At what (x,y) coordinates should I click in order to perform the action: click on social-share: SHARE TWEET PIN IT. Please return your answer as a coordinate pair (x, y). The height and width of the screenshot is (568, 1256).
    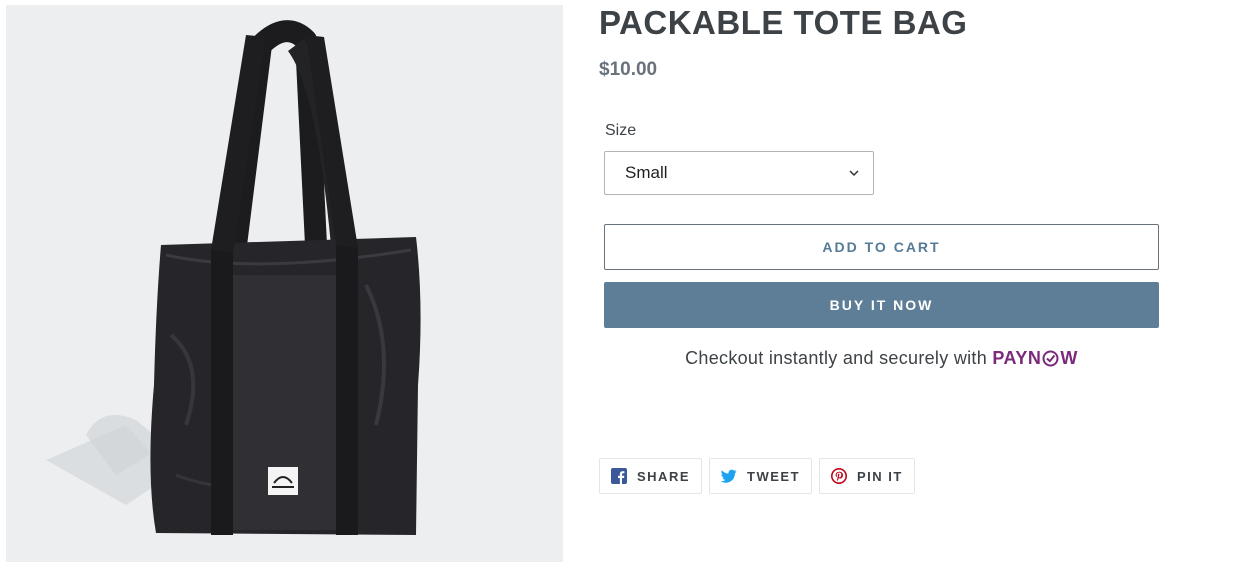
    Looking at the image, I should click on (760, 476).